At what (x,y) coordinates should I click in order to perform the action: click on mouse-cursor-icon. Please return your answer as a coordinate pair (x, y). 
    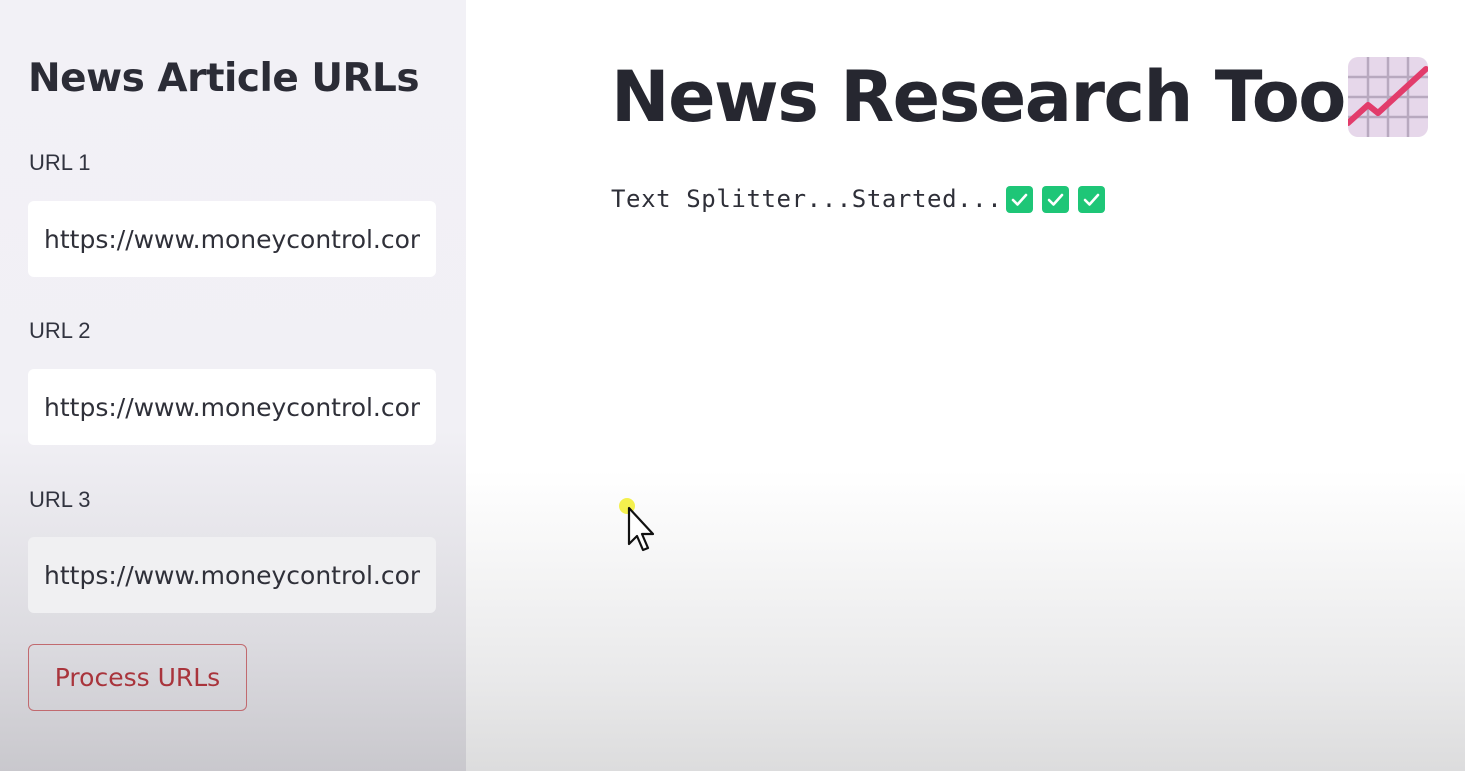
    Looking at the image, I should click on (637, 525).